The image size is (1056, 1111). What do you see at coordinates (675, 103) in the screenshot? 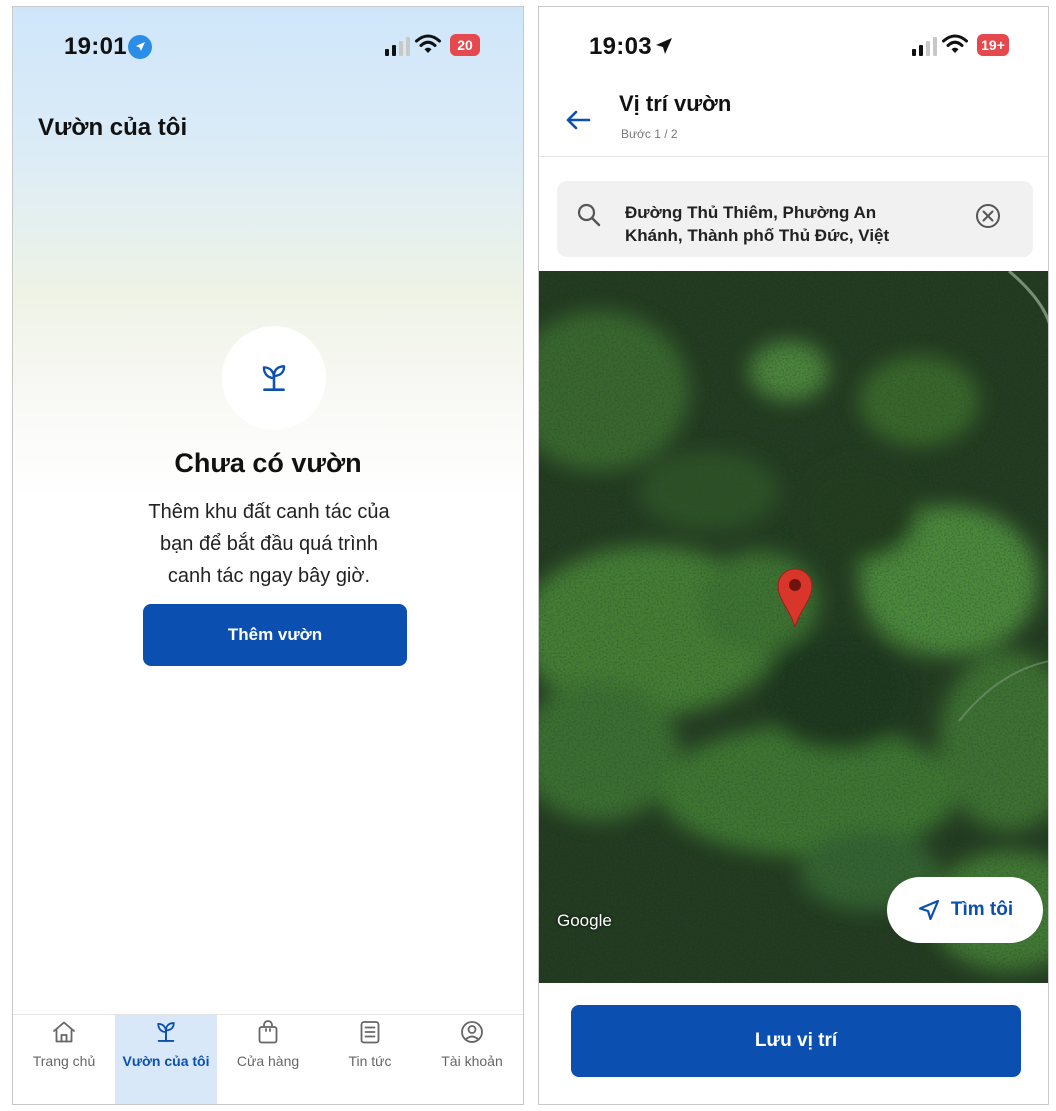
I see `screen-title: Vị trí vườn` at bounding box center [675, 103].